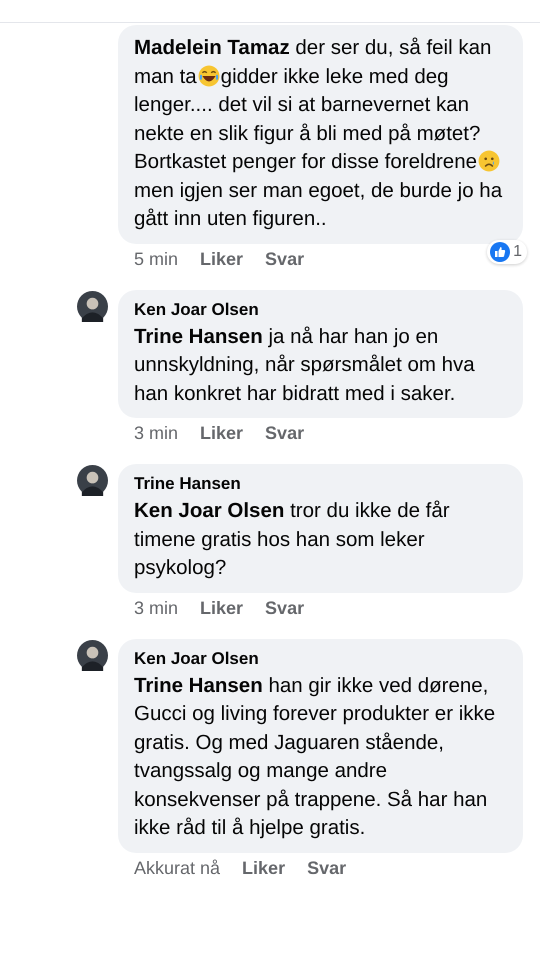 The image size is (540, 960). Describe the element at coordinates (318, 484) in the screenshot. I see `author-name: Trine Hansen` at that location.